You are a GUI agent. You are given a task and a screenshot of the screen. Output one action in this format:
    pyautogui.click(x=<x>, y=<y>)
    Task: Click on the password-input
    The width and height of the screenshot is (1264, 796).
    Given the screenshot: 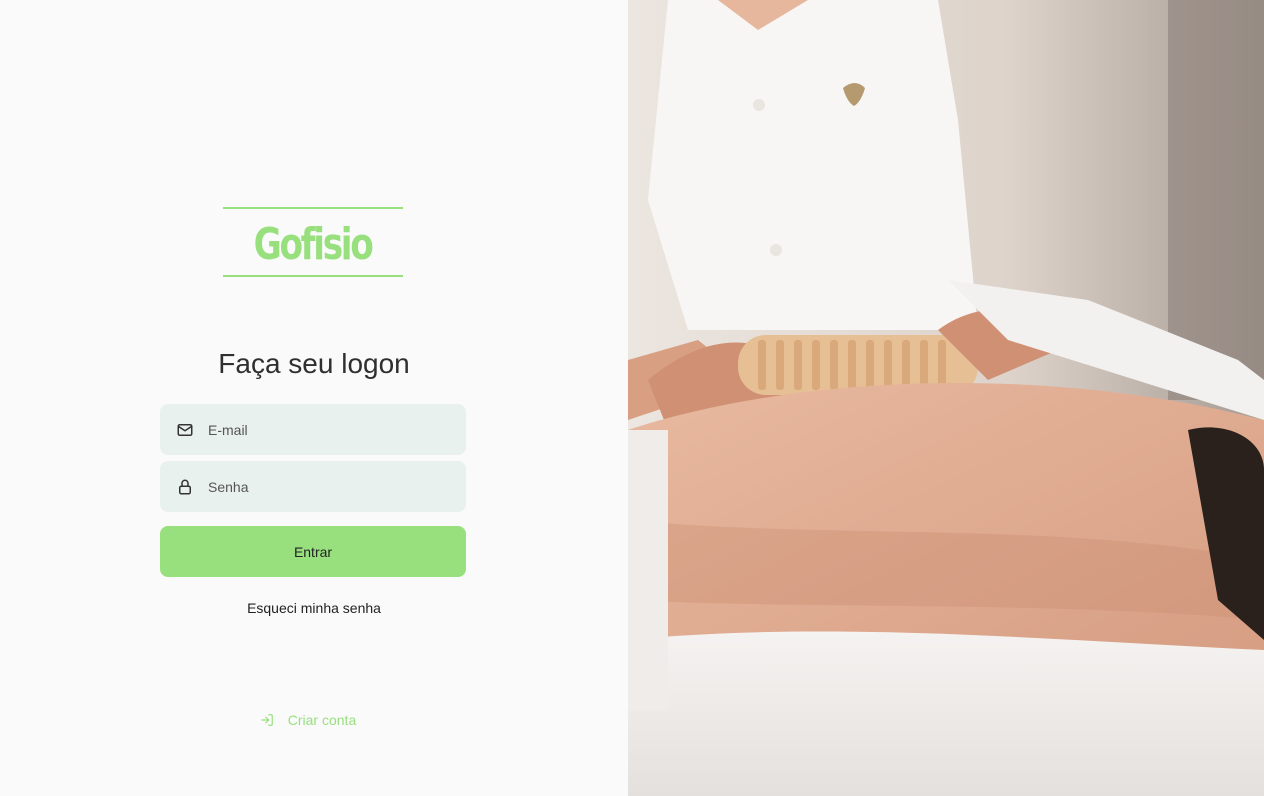 What is the action you would take?
    pyautogui.click(x=328, y=486)
    